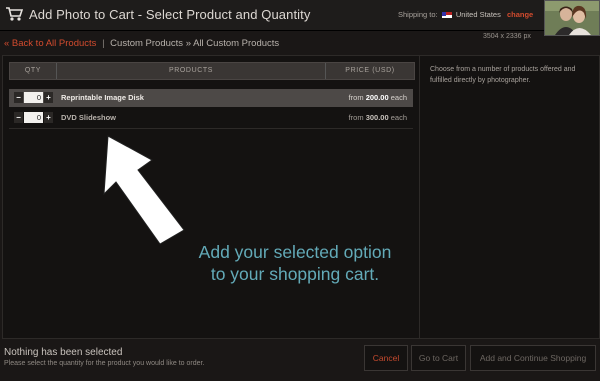 The width and height of the screenshot is (600, 381). I want to click on product-price: from 300.00 each, so click(378, 117).